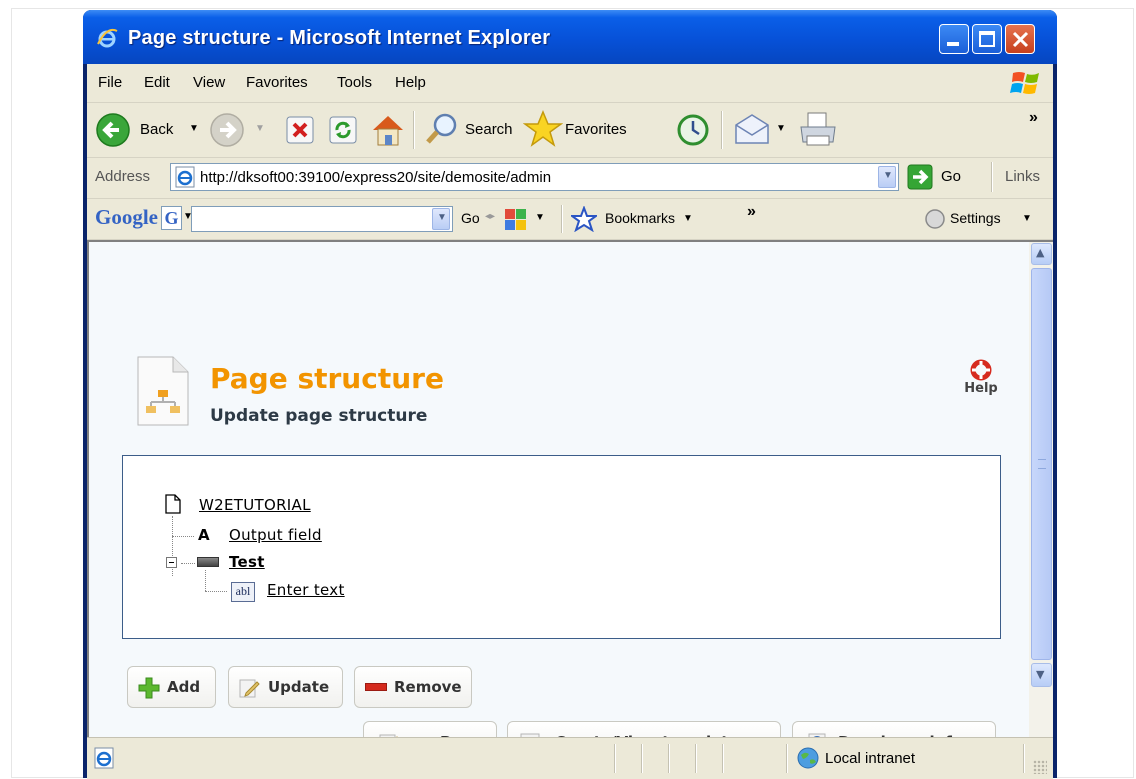 The width and height of the screenshot is (1136, 779). What do you see at coordinates (171, 687) in the screenshot?
I see `add-button: Add` at bounding box center [171, 687].